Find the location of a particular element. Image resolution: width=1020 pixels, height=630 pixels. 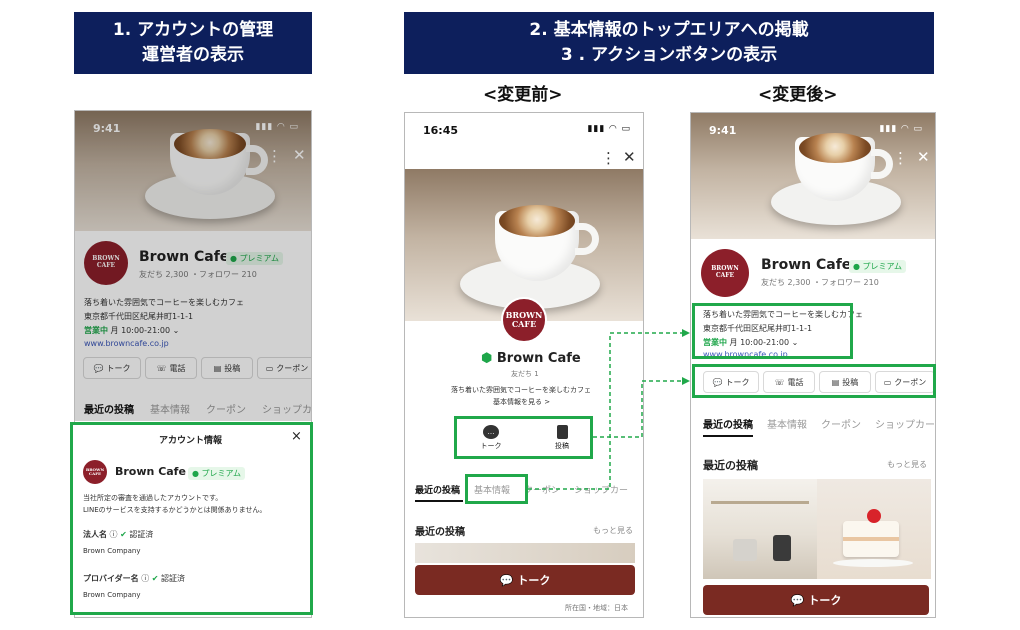

arrow-action-buttons is located at coordinates (638, 409).